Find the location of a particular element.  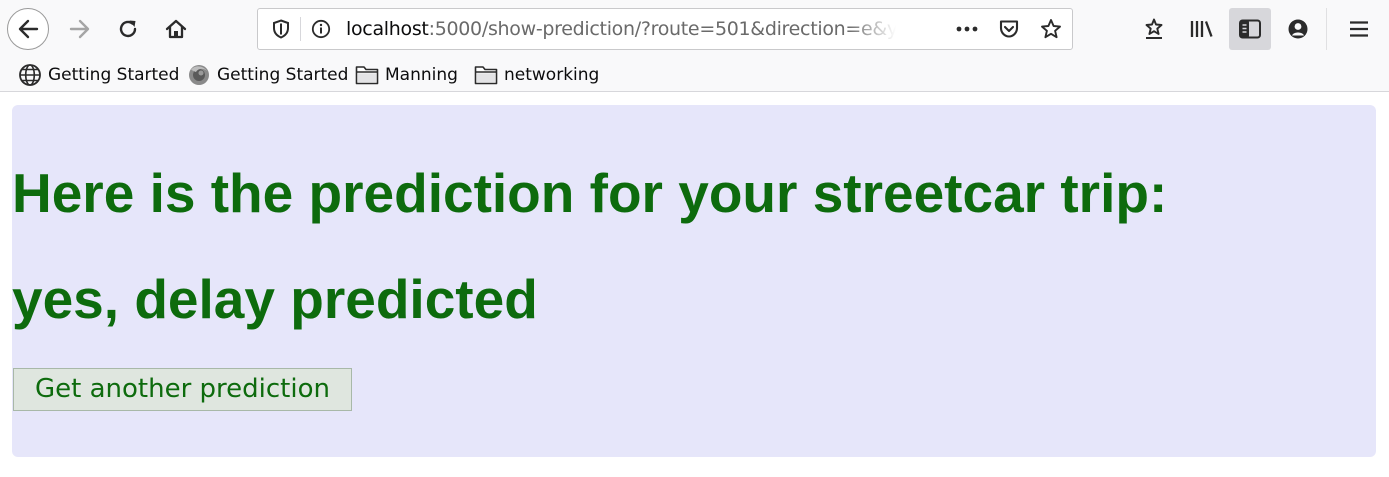

bookmark-getting-started-1: Getting Started is located at coordinates (98, 74).